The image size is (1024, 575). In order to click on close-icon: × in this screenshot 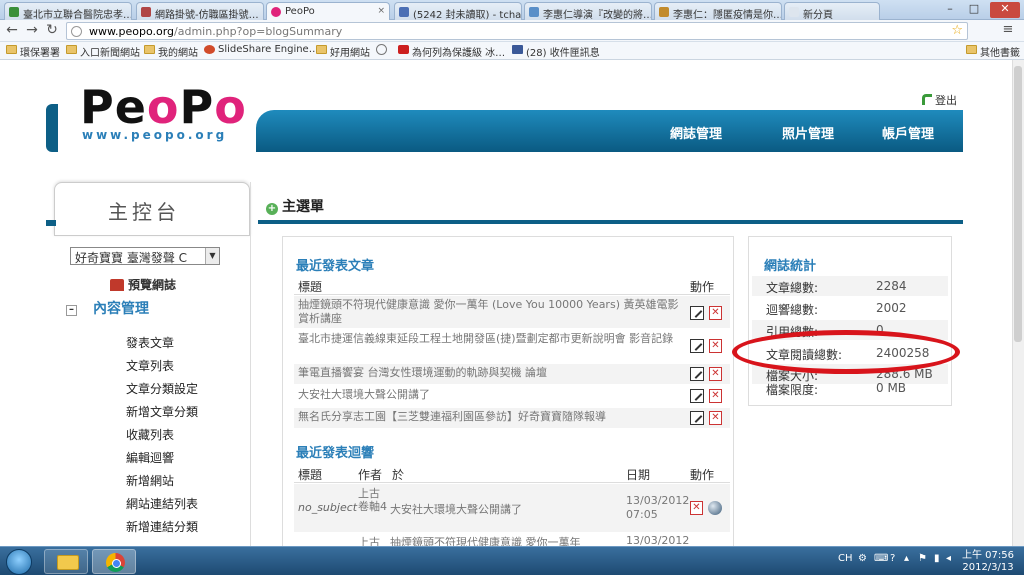, I will do `click(381, 11)`.